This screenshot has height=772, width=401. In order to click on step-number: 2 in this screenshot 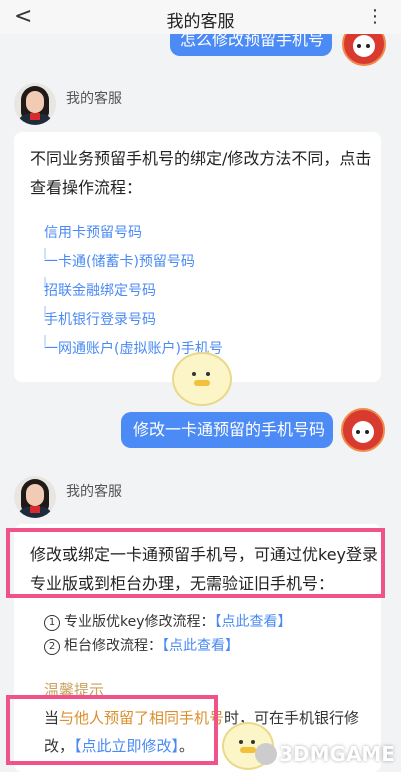, I will do `click(52, 647)`.